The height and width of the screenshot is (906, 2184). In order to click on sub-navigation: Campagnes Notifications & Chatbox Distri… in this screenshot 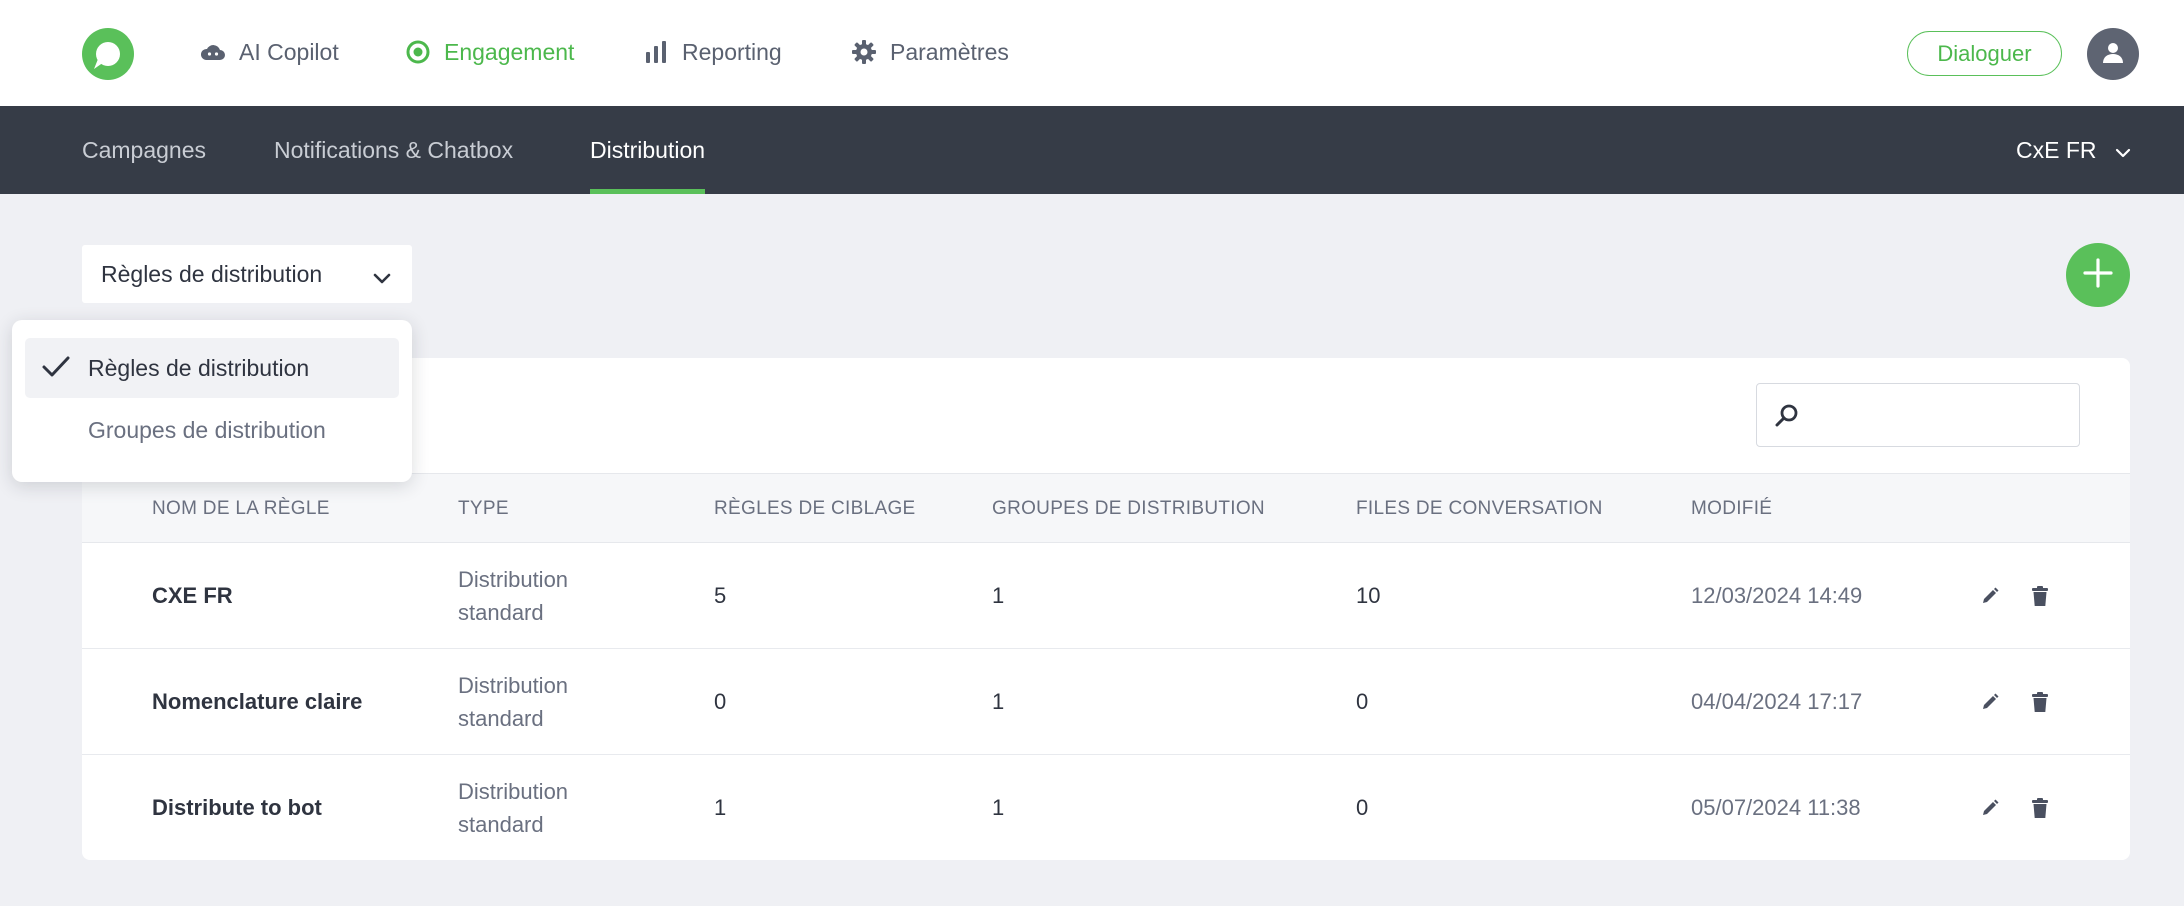, I will do `click(1092, 150)`.